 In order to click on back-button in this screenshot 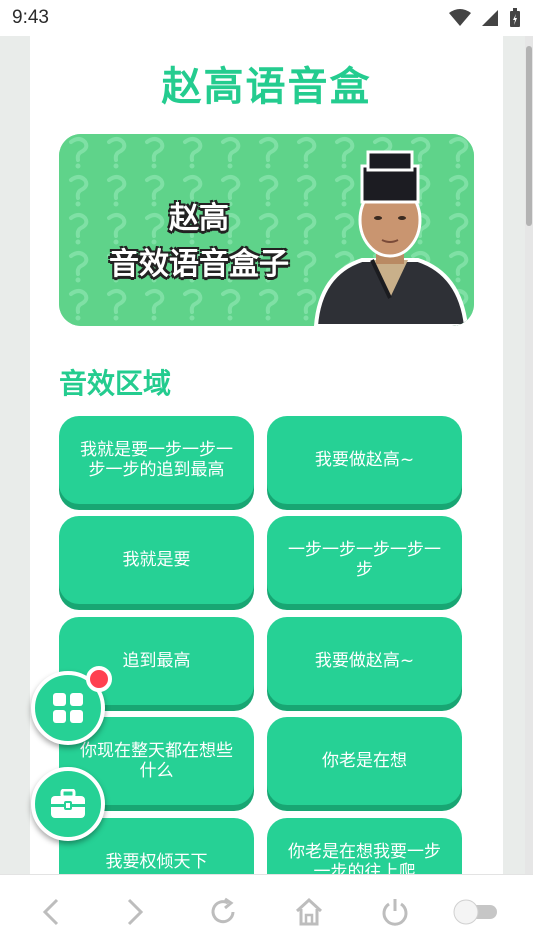, I will do `click(51, 912)`.